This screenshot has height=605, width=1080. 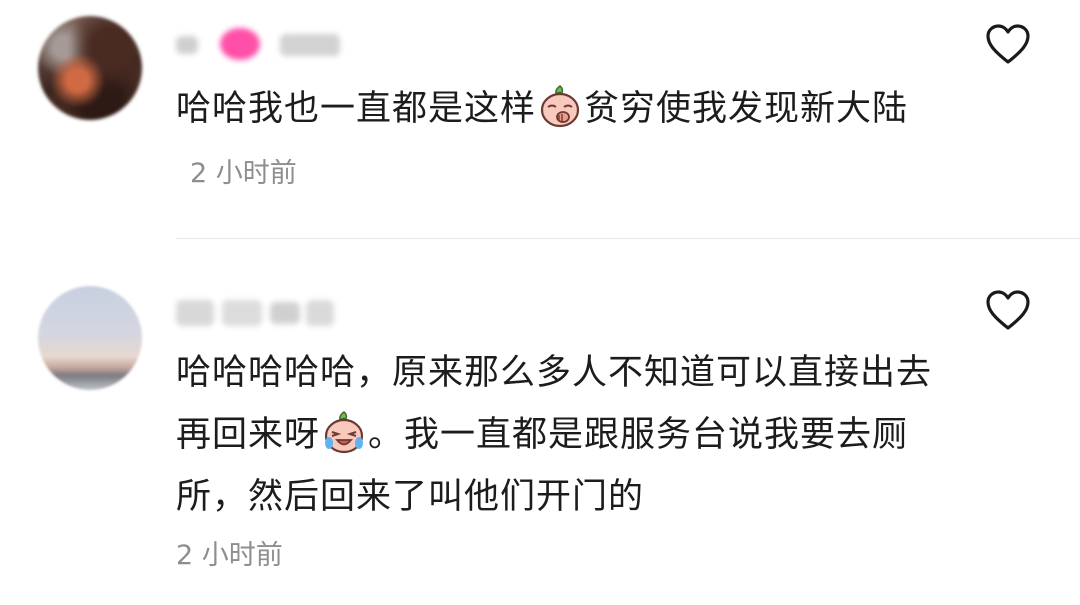 What do you see at coordinates (560, 106) in the screenshot?
I see `peach-facepalm-emoji-icon` at bounding box center [560, 106].